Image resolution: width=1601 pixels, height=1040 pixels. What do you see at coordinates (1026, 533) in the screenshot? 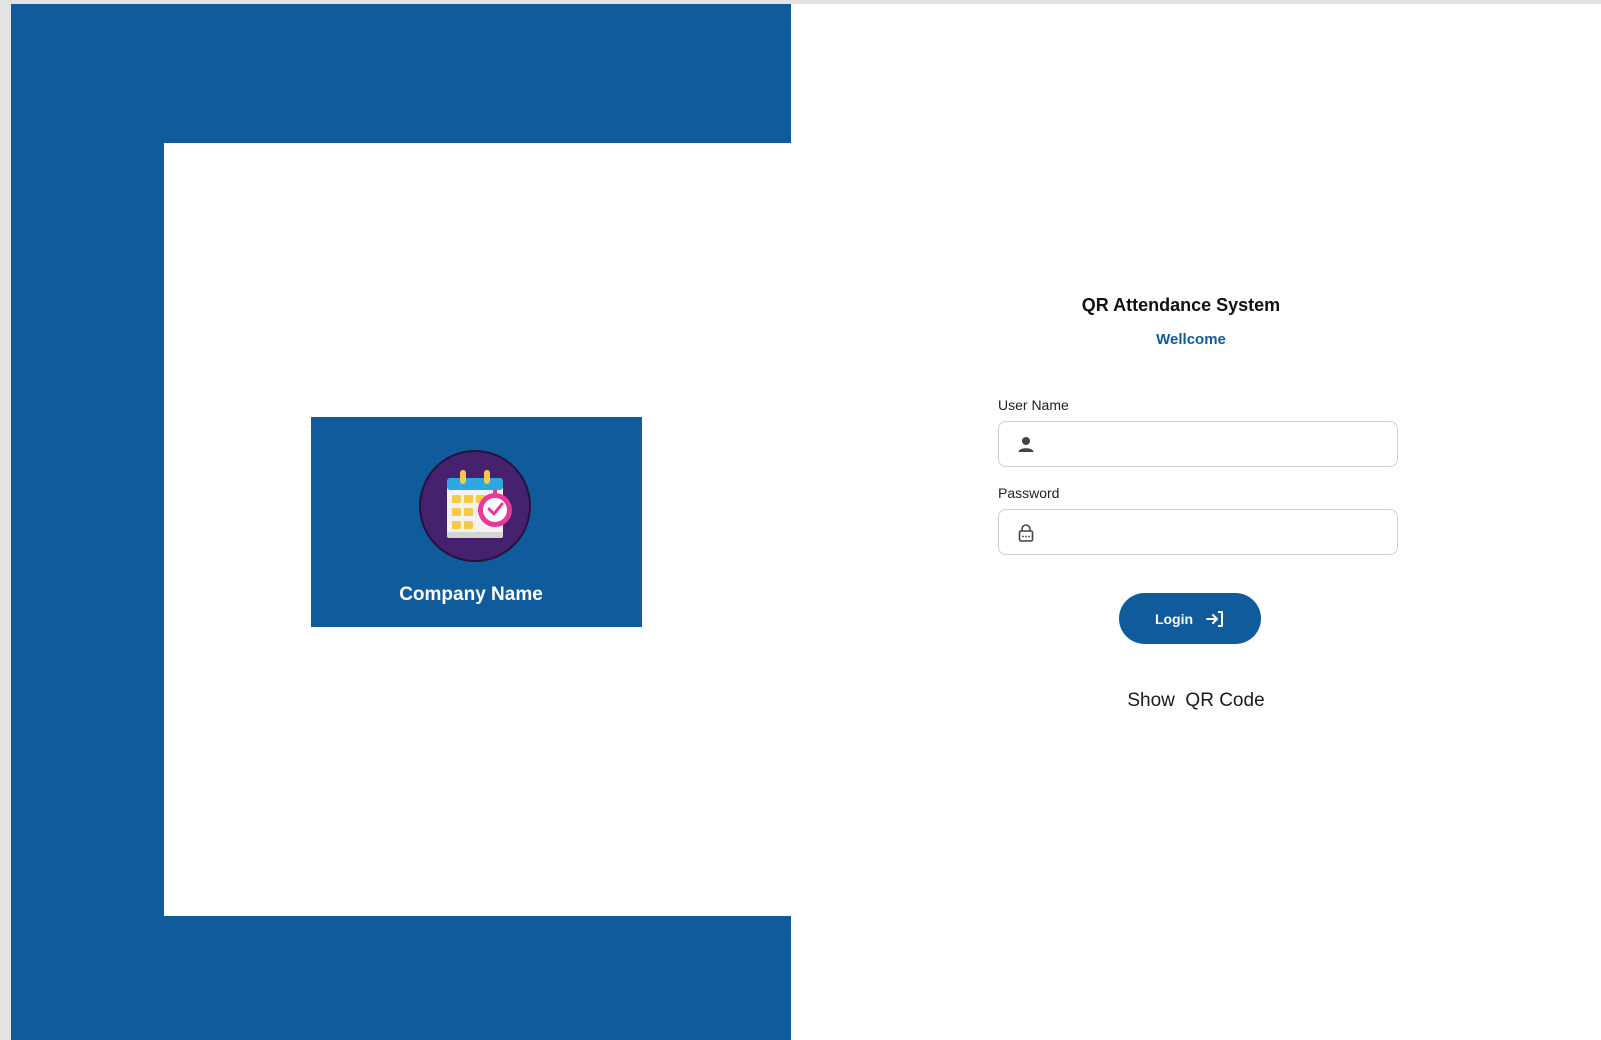
I see `lock-icon` at bounding box center [1026, 533].